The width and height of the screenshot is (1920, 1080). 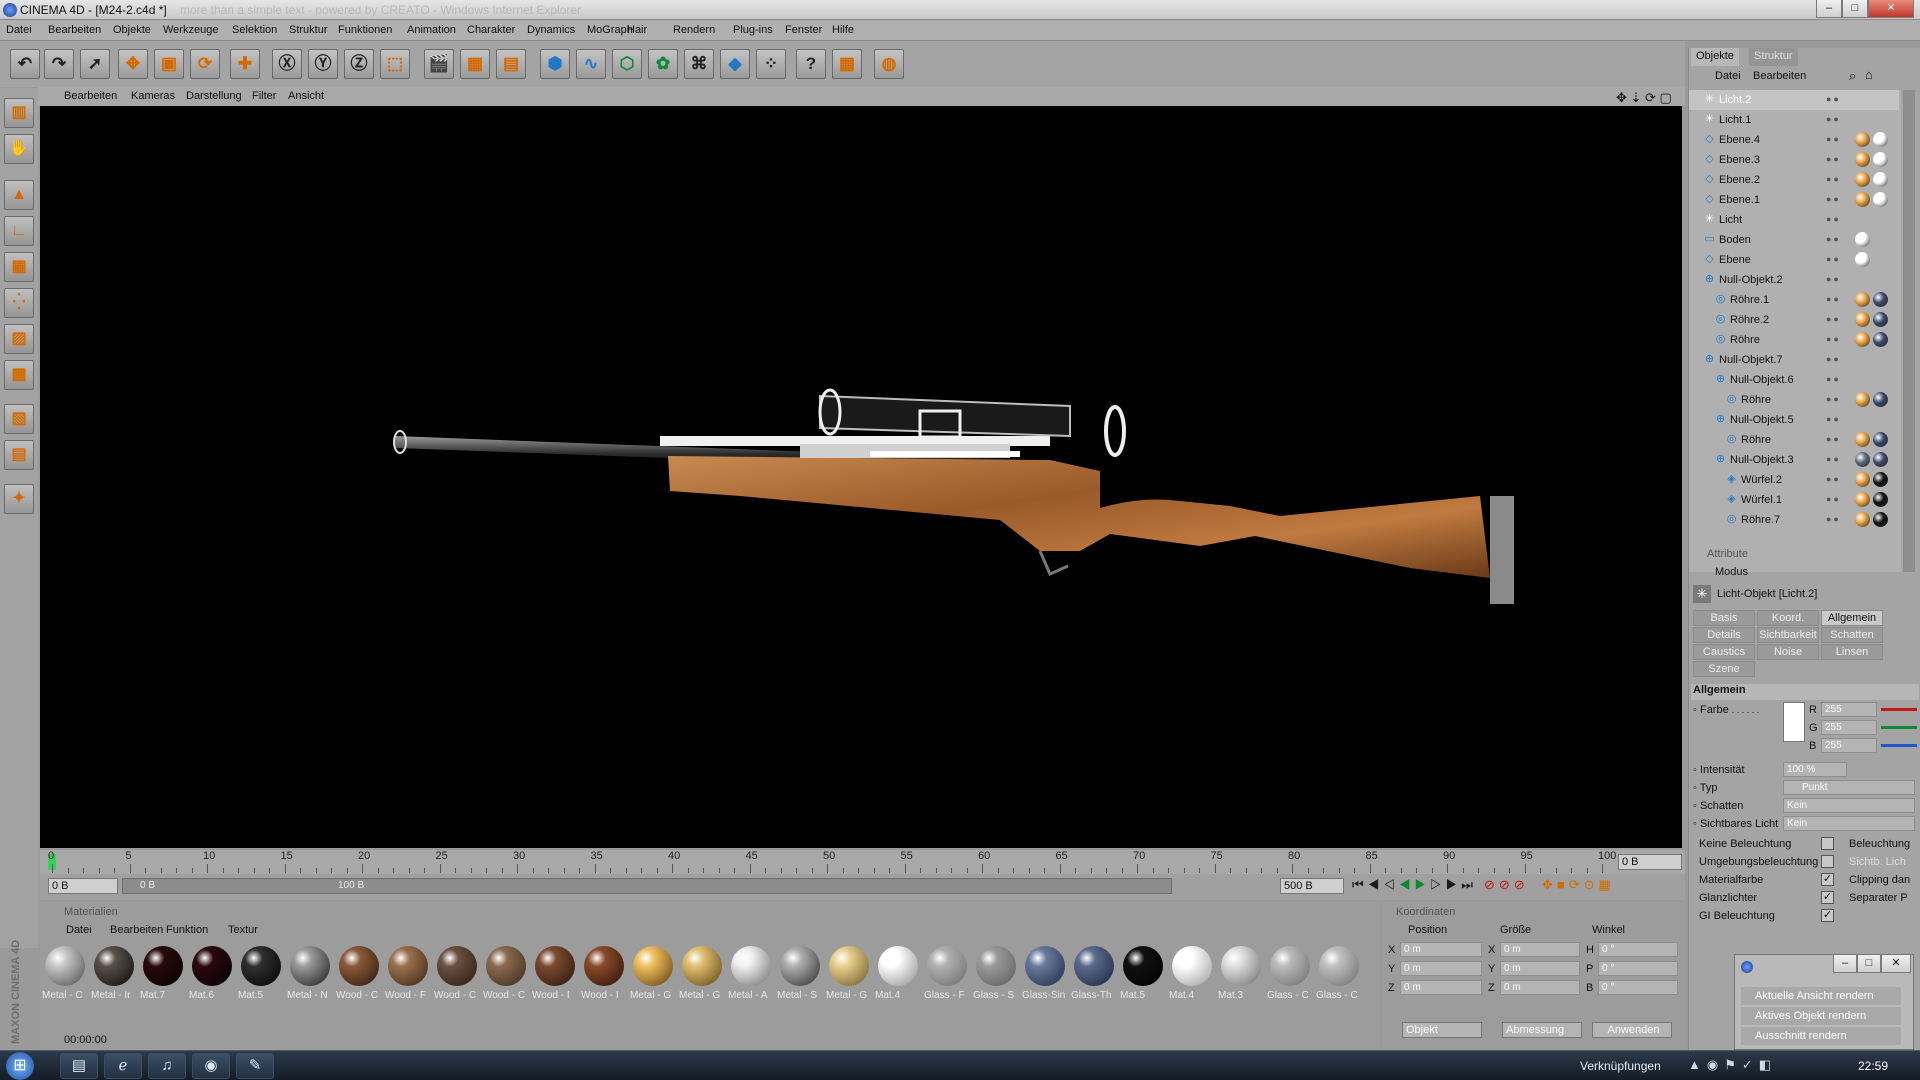 What do you see at coordinates (1794, 220) in the screenshot?
I see `object-row: ✳ Licht ●●` at bounding box center [1794, 220].